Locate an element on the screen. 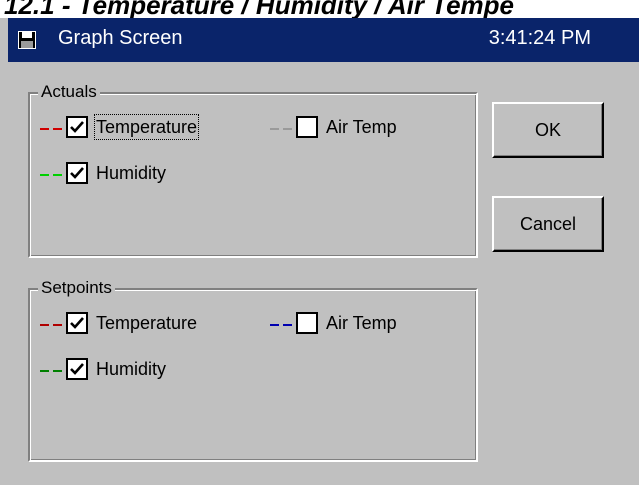 Image resolution: width=639 pixels, height=485 pixels. setpoints-airtemp-label: Air Temp is located at coordinates (361, 323).